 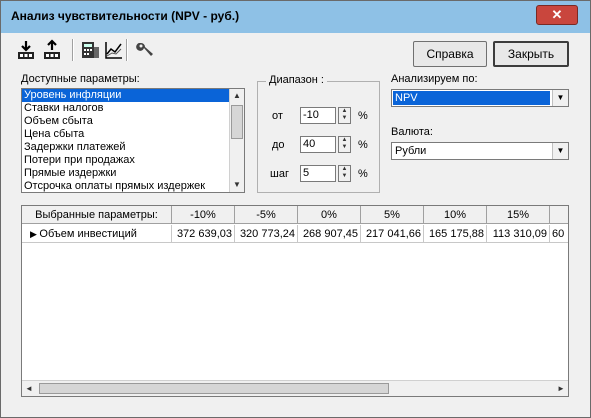 I want to click on help-button: Справка, so click(x=450, y=54).